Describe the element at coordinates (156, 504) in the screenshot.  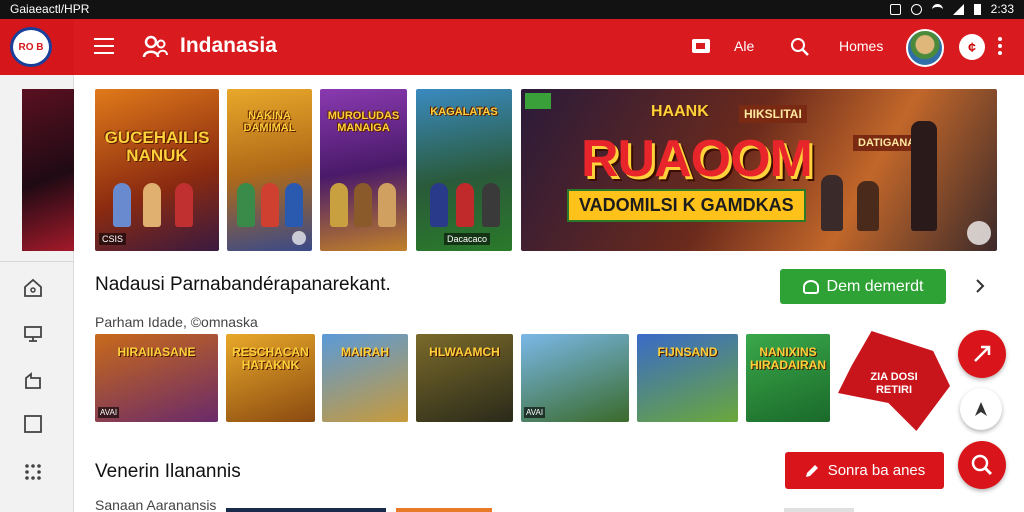
I see `section-subtitle: Sanaan Aaranansis` at that location.